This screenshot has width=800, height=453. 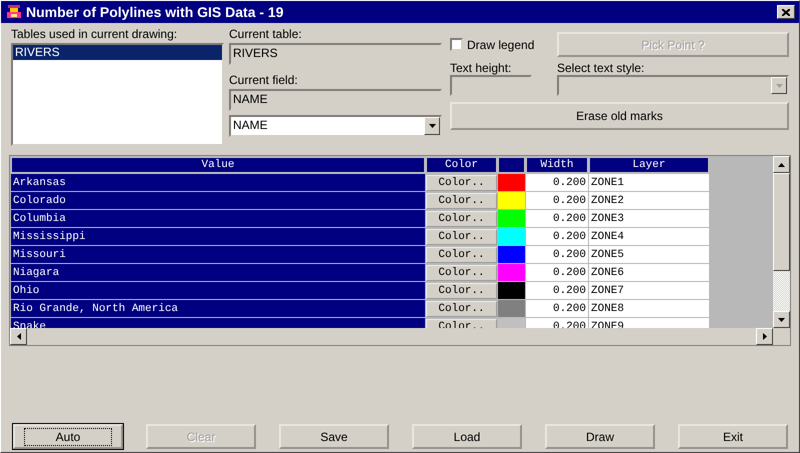 What do you see at coordinates (649, 254) in the screenshot?
I see `table-cell: ZONE5` at bounding box center [649, 254].